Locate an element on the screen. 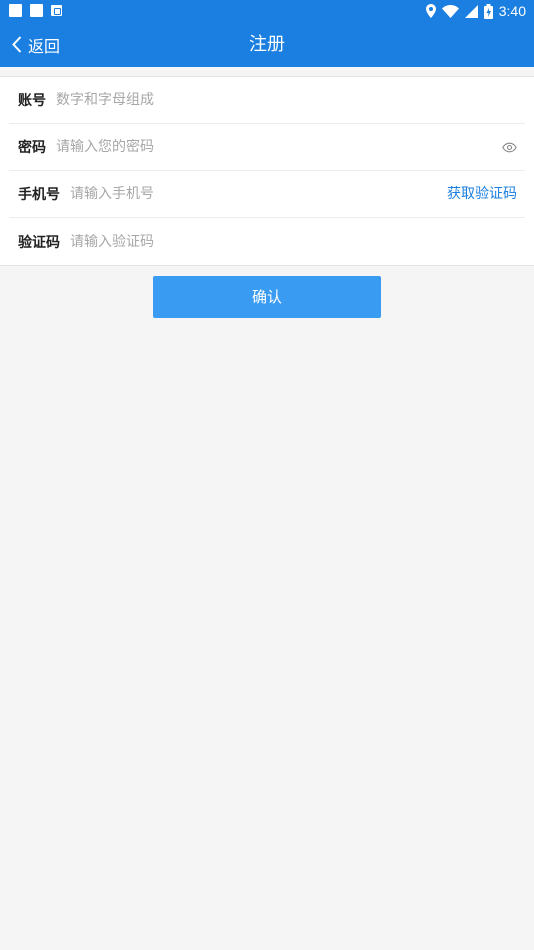 Image resolution: width=534 pixels, height=950 pixels. back-label: 返回 is located at coordinates (44, 46).